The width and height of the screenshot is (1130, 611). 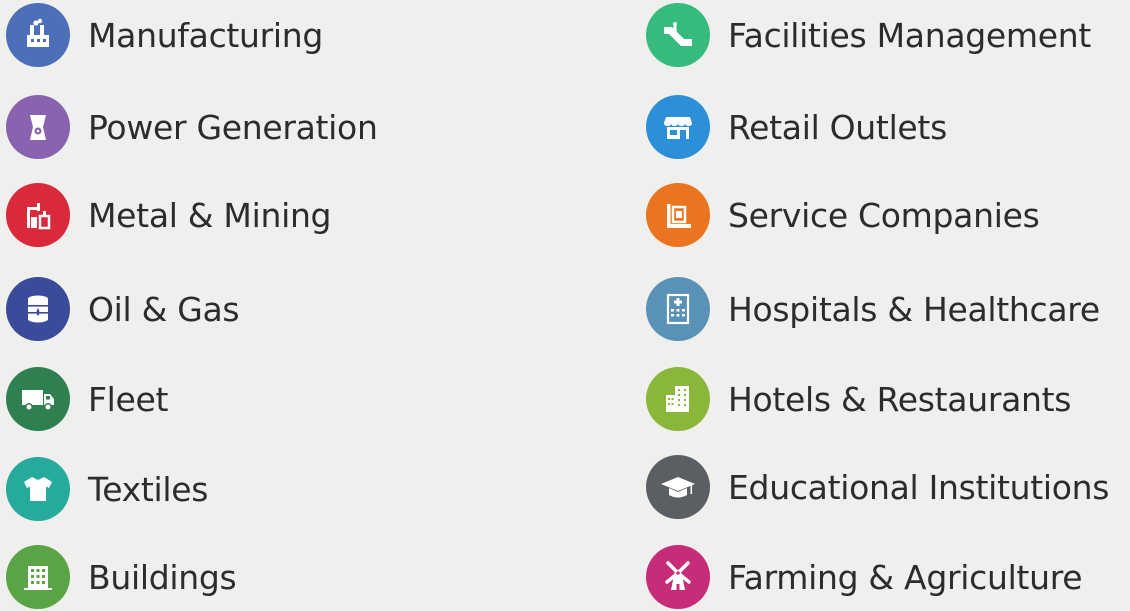 I want to click on item-label: Hospitals & Healthcare, so click(x=914, y=309).